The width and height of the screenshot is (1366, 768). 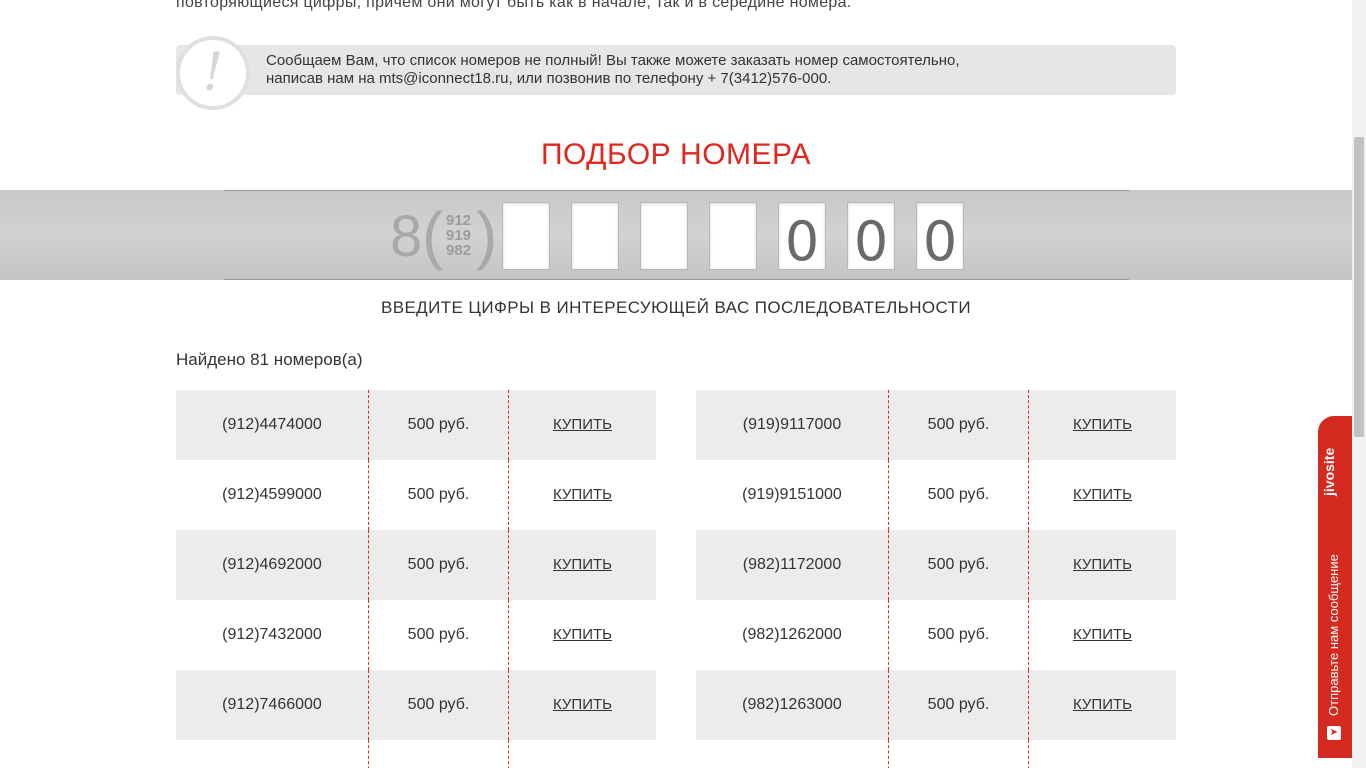 What do you see at coordinates (433, 235) in the screenshot?
I see `open-paren: (` at bounding box center [433, 235].